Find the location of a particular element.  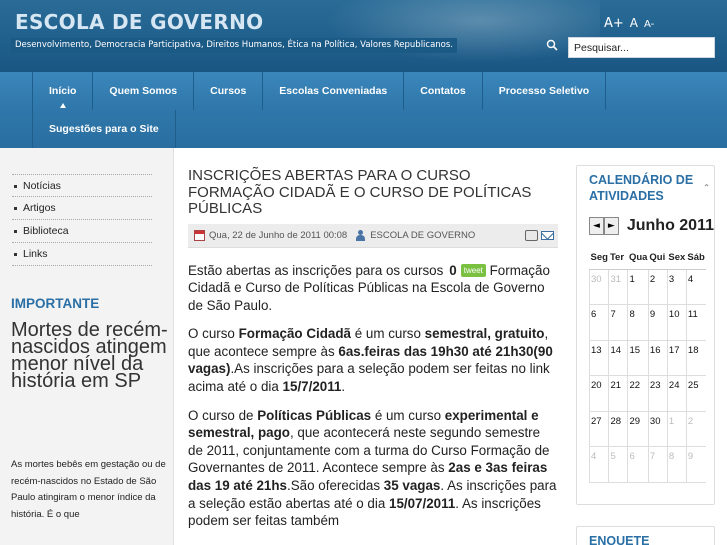

calendar-day: 21 is located at coordinates (618, 393).